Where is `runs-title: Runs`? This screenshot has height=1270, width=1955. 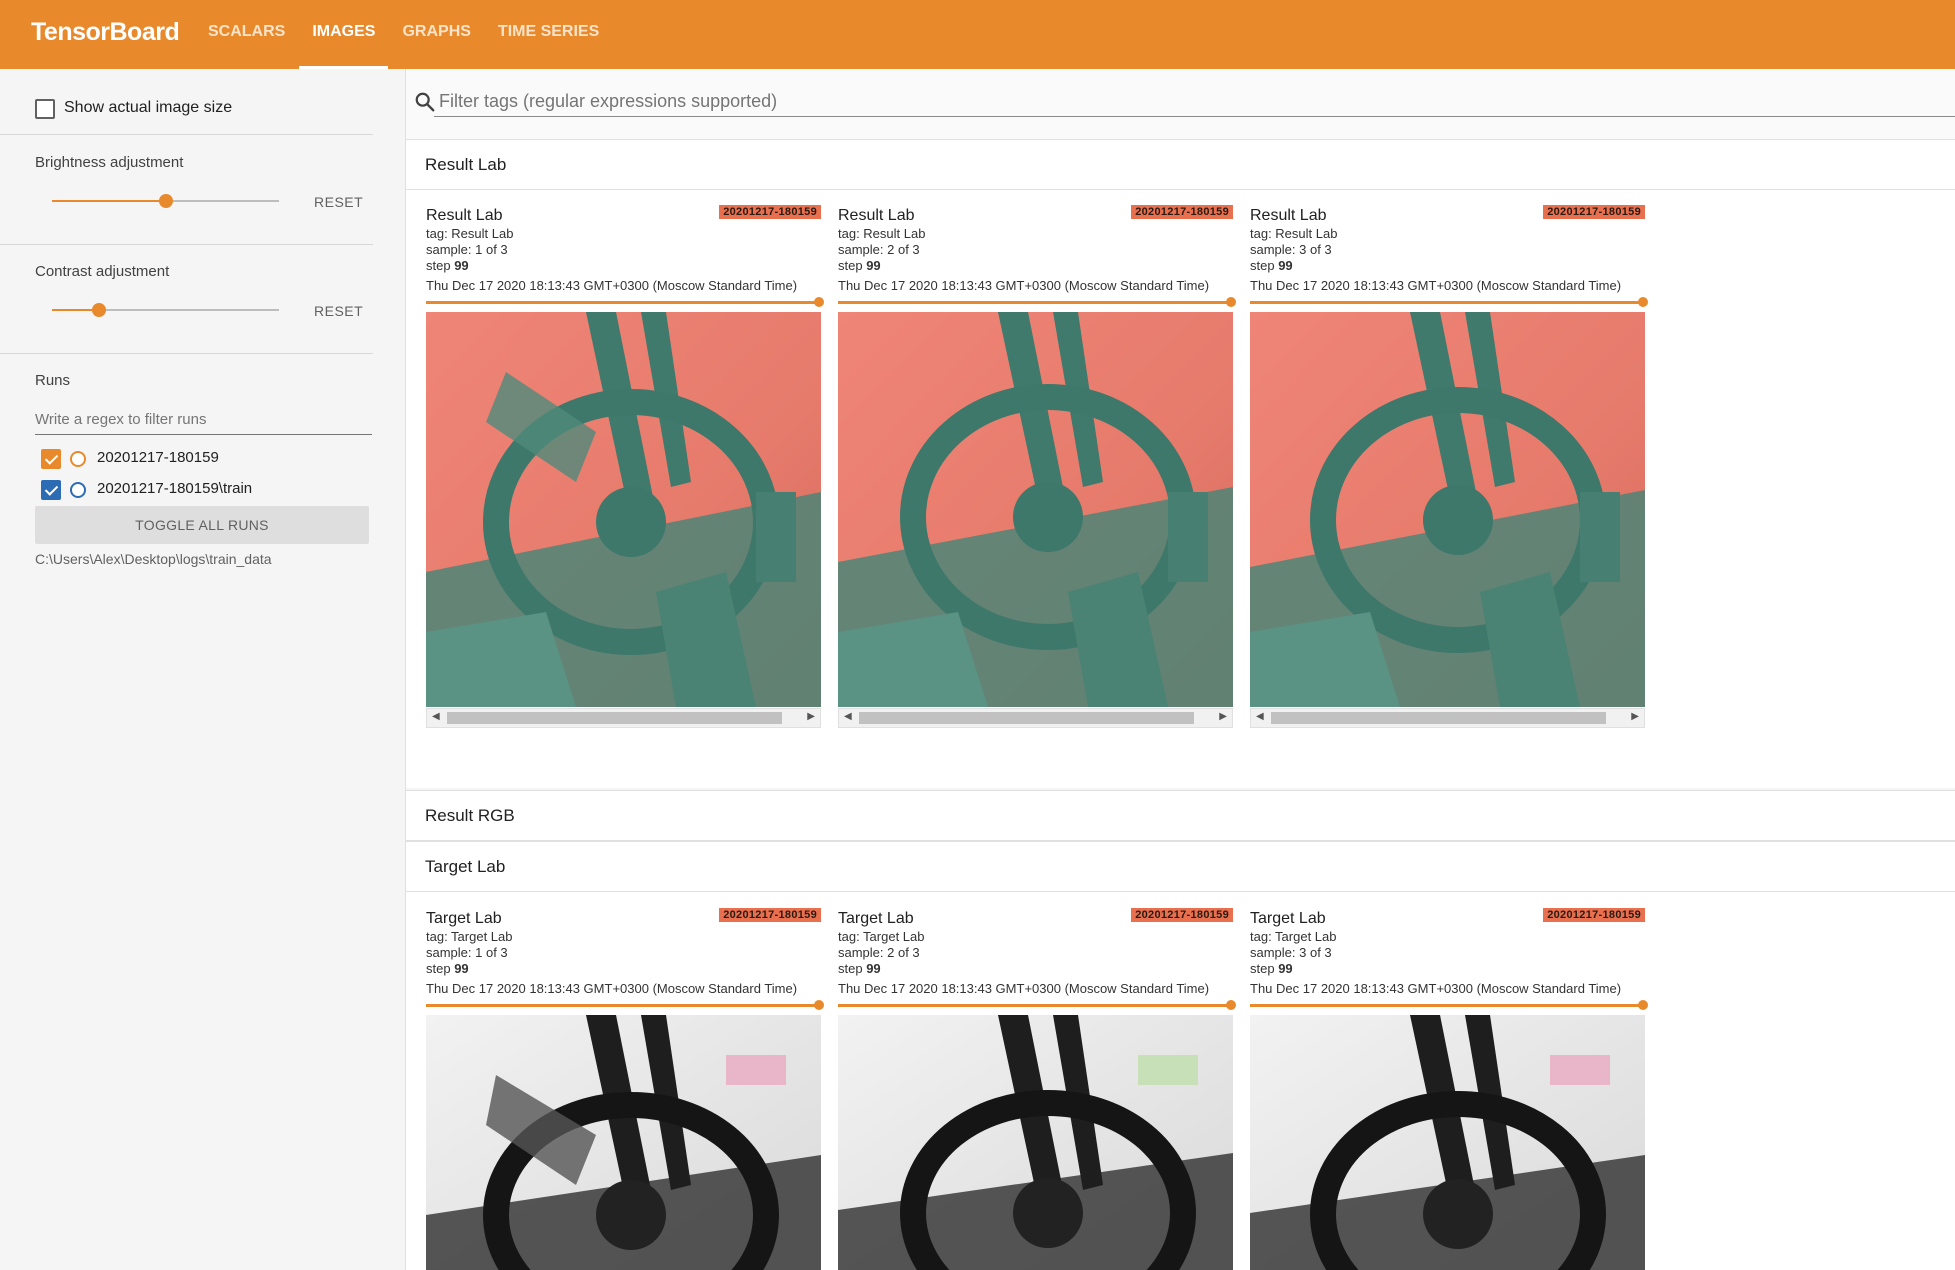
runs-title: Runs is located at coordinates (53, 380).